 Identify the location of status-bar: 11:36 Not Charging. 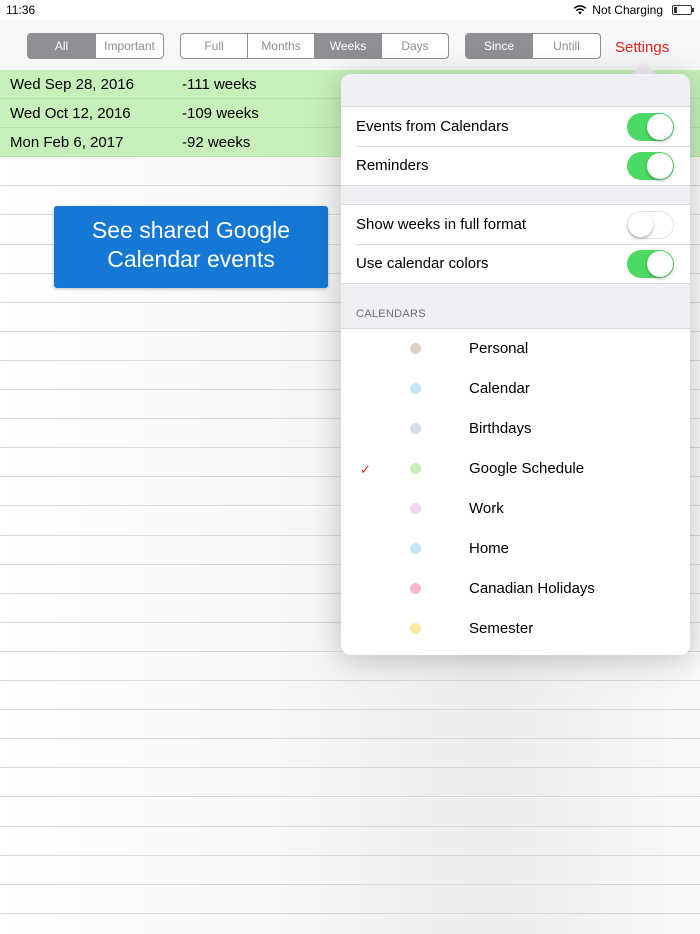
(350, 10).